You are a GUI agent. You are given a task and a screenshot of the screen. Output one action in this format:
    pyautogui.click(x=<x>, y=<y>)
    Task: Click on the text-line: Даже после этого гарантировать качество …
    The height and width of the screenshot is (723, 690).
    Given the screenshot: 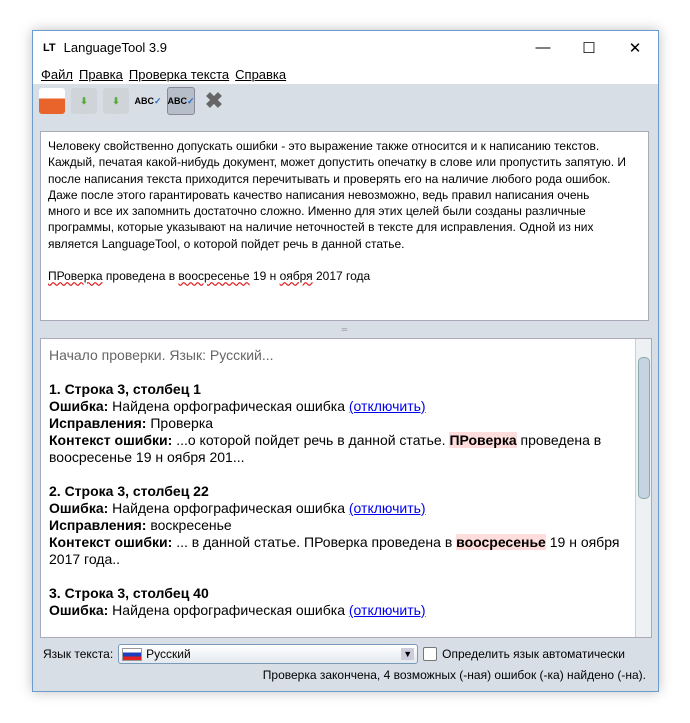 What is the action you would take?
    pyautogui.click(x=319, y=194)
    